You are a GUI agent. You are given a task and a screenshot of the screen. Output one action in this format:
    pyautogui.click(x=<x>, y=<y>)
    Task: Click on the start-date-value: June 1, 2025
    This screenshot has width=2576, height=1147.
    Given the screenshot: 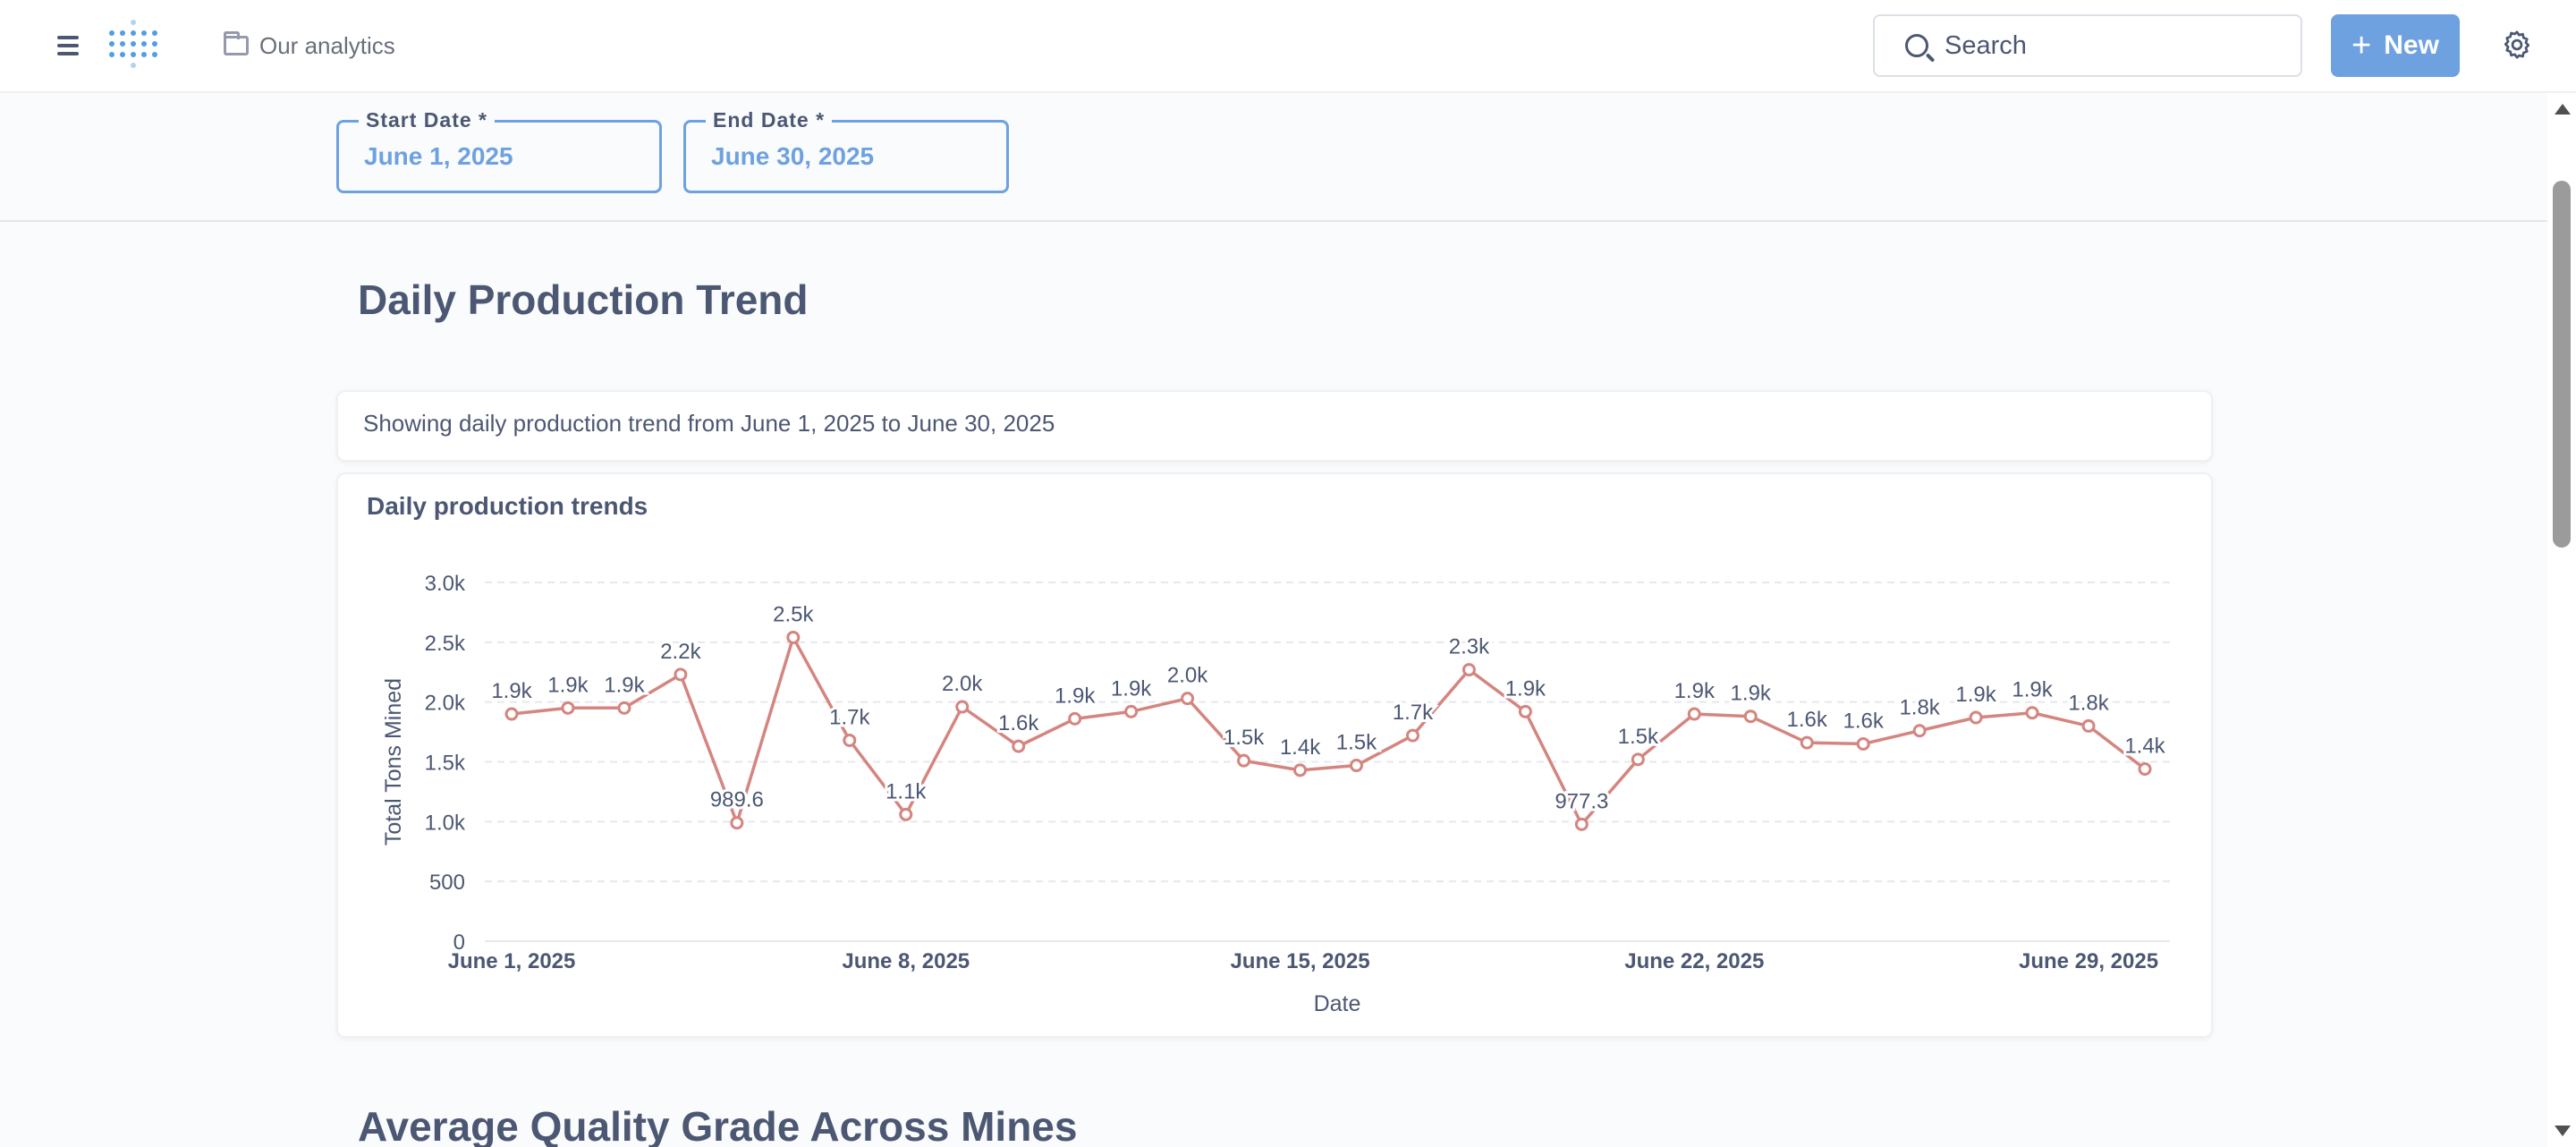 What is the action you would take?
    pyautogui.click(x=438, y=156)
    